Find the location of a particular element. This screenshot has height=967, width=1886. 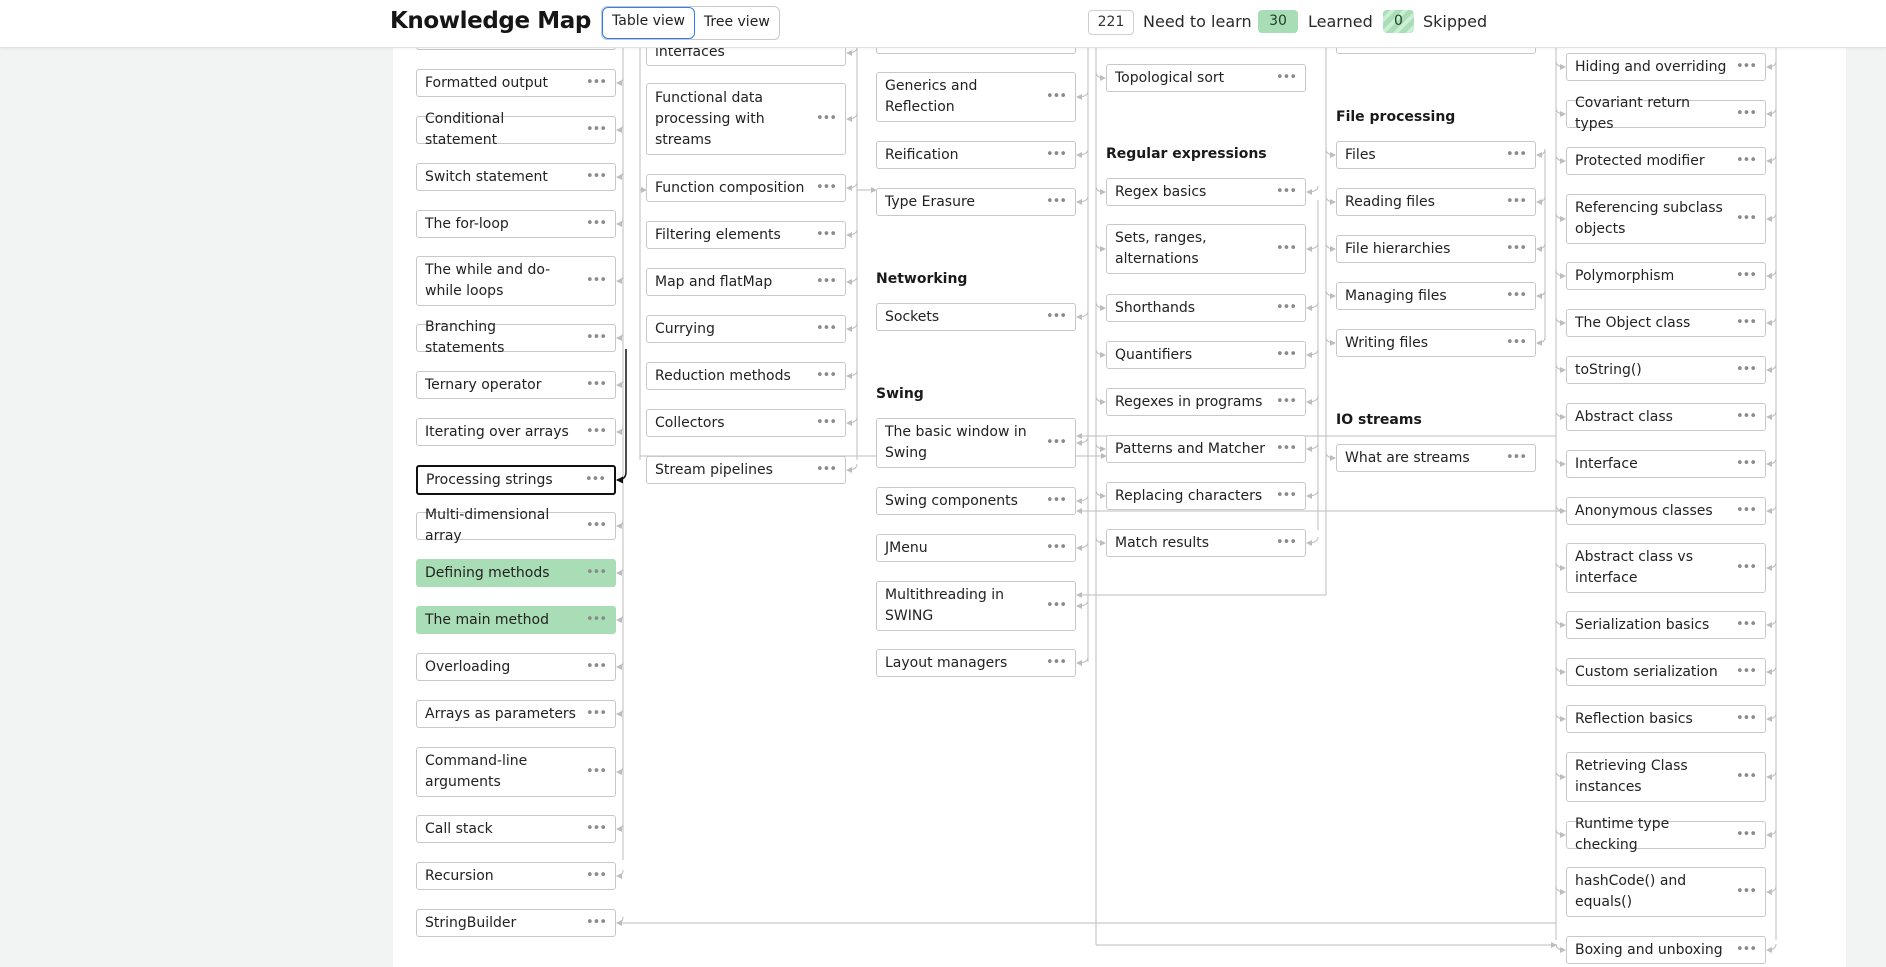

topic-node: Layout managers ••• is located at coordinates (976, 663).